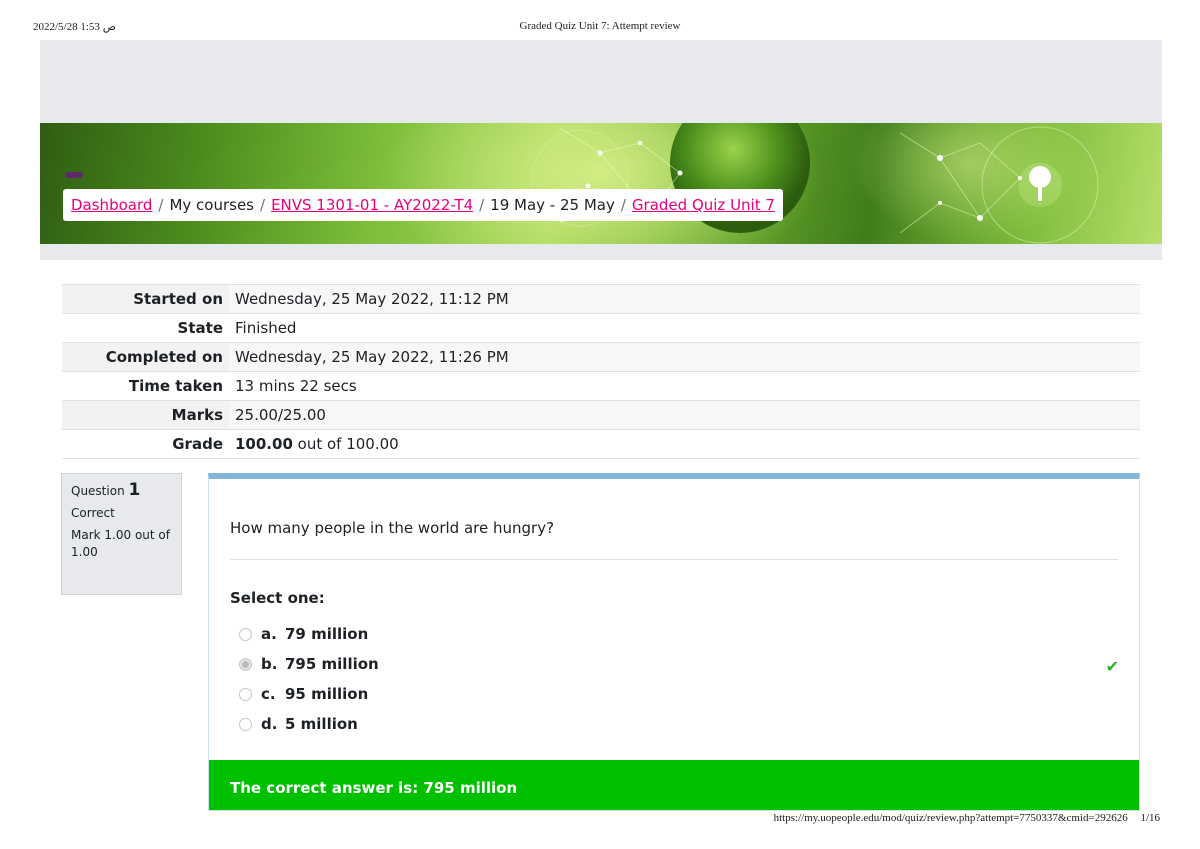 The image size is (1200, 849). Describe the element at coordinates (684, 415) in the screenshot. I see `summary-value: 25.00/25.00` at that location.